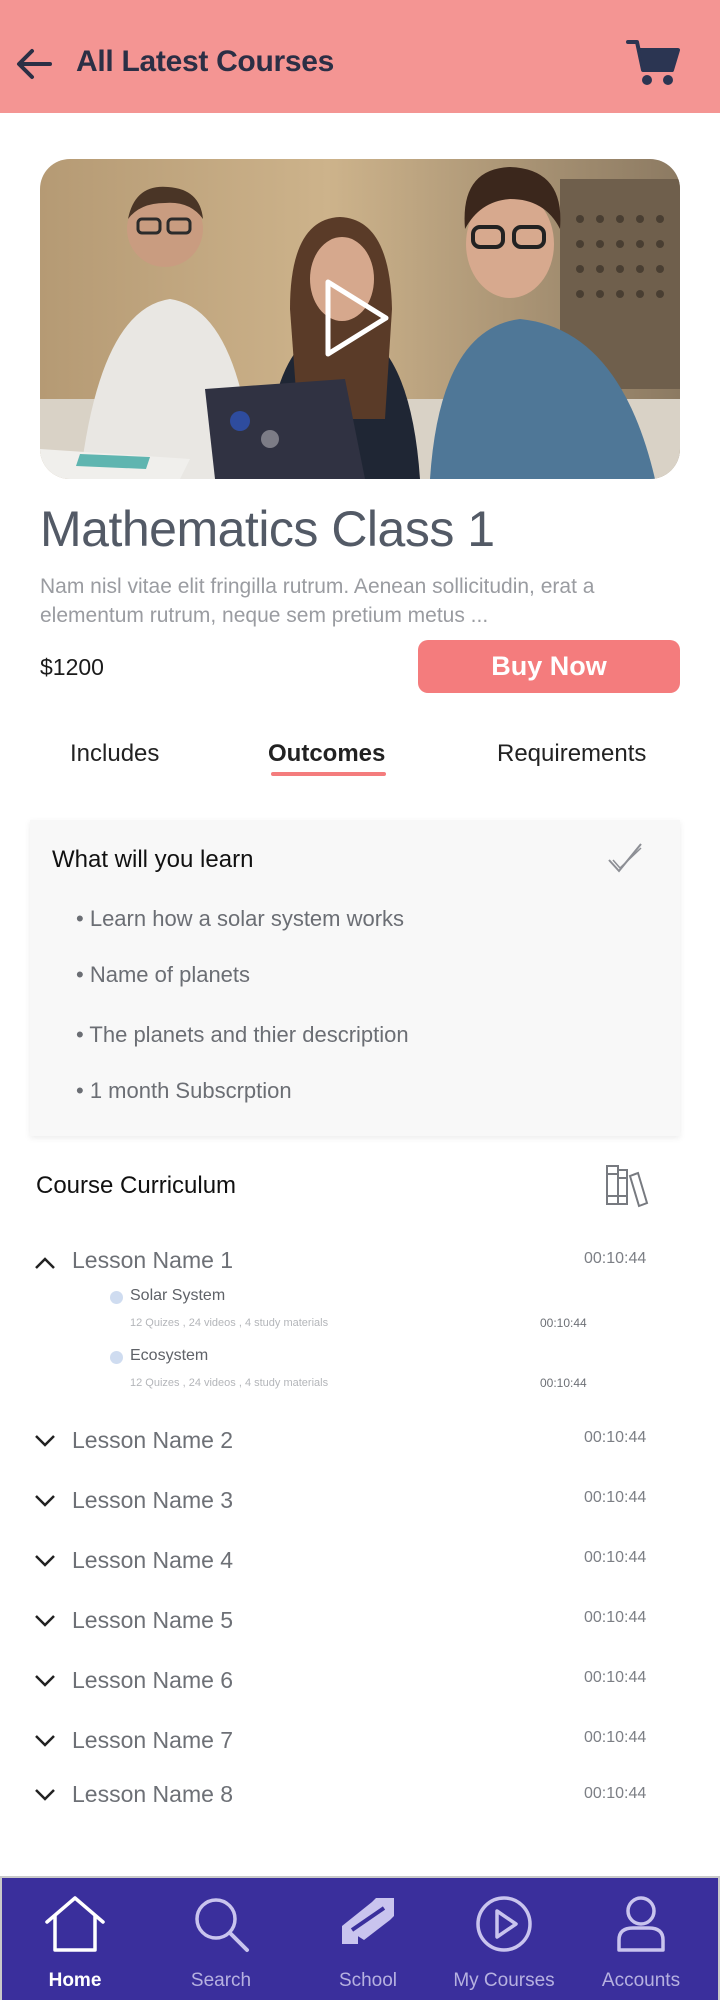 The image size is (720, 2000). Describe the element at coordinates (641, 1924) in the screenshot. I see `user-icon` at that location.